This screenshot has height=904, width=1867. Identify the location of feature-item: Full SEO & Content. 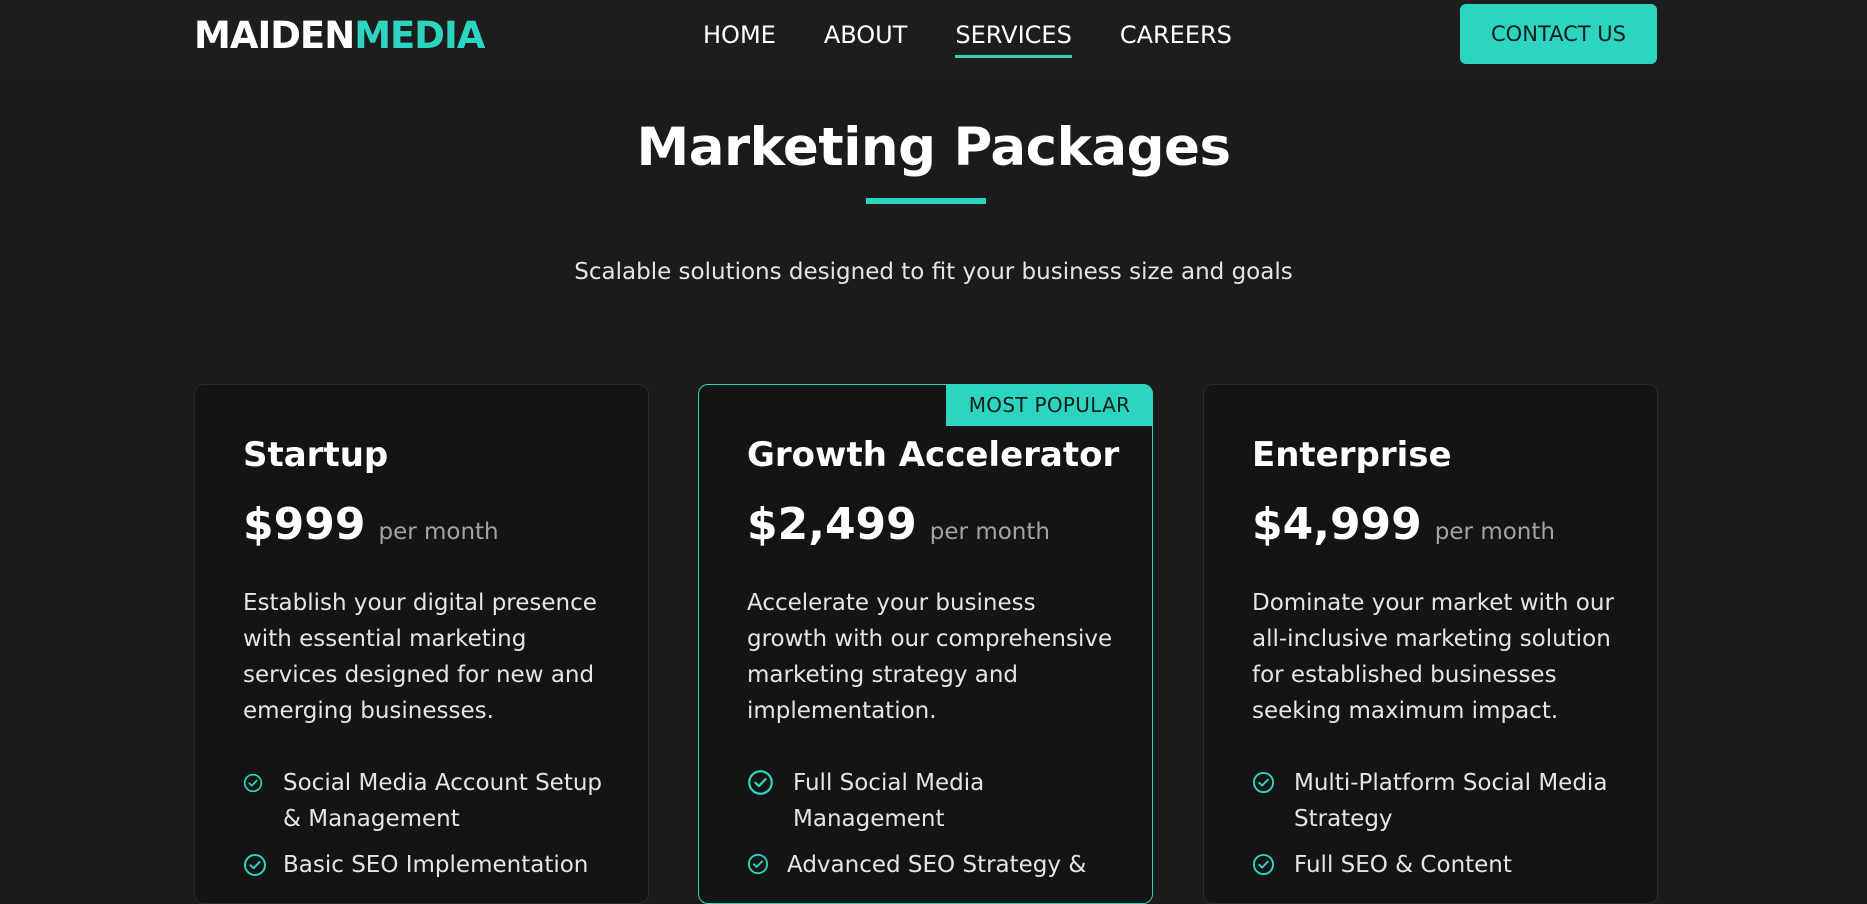
(1439, 865).